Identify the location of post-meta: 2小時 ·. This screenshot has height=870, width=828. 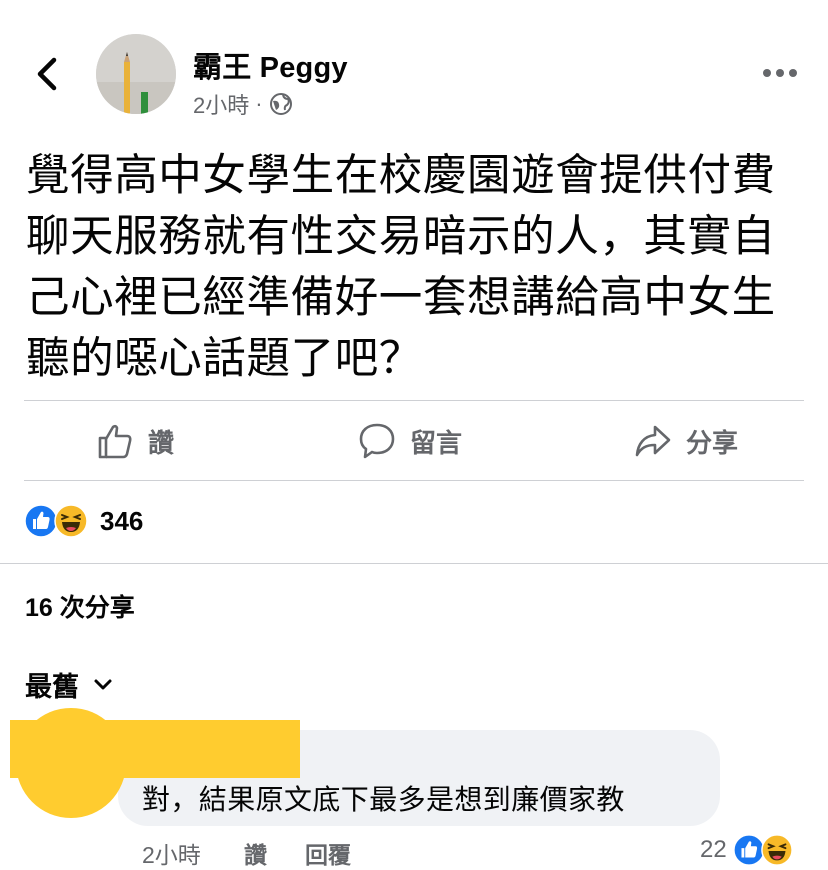
(243, 104).